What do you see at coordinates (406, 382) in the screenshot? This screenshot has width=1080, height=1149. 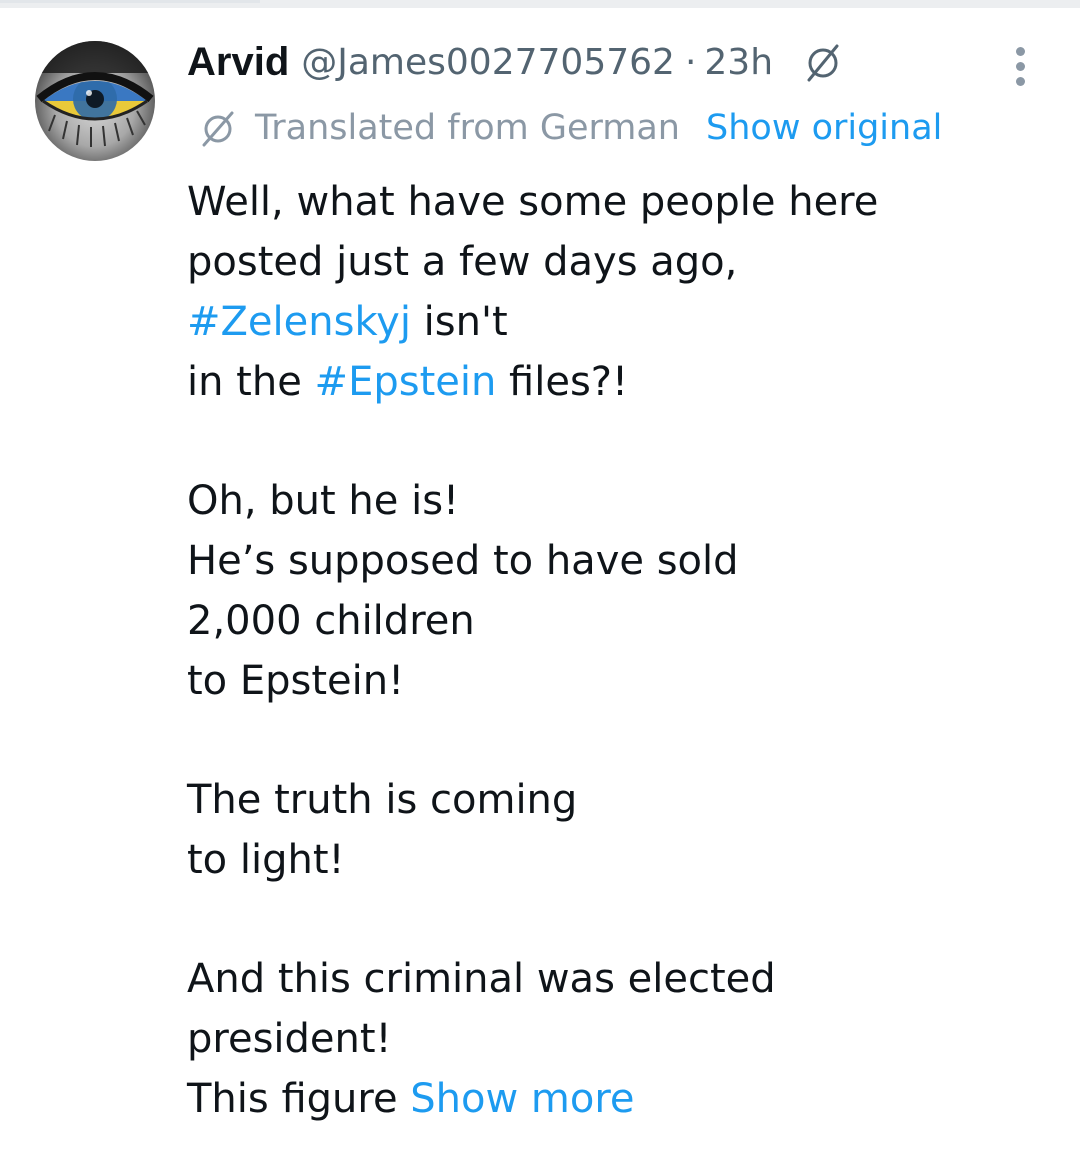 I see `hashtag-link: #Epstein` at bounding box center [406, 382].